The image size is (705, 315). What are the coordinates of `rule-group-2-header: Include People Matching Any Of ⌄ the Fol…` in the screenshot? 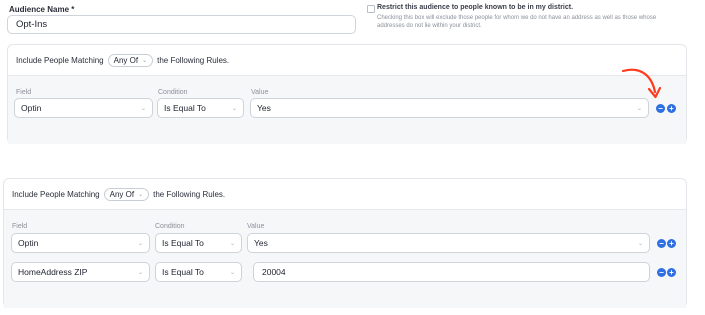 It's located at (345, 194).